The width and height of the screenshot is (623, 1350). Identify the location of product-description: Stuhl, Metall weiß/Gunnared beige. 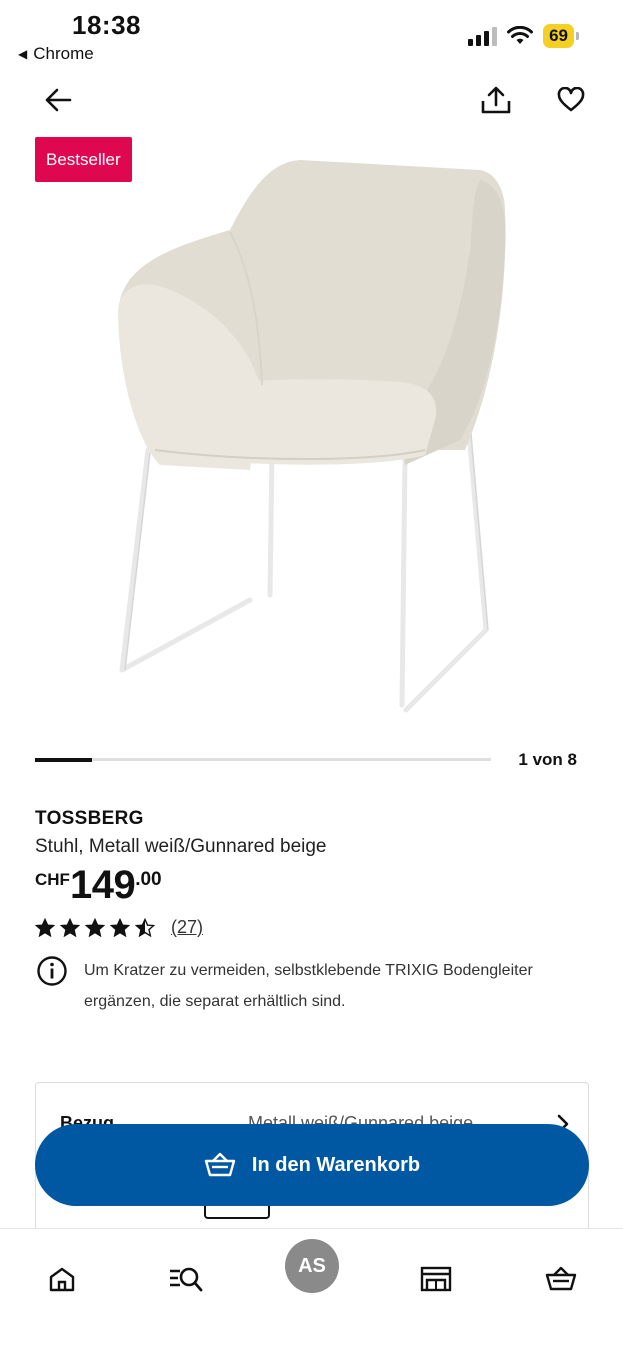
(181, 846).